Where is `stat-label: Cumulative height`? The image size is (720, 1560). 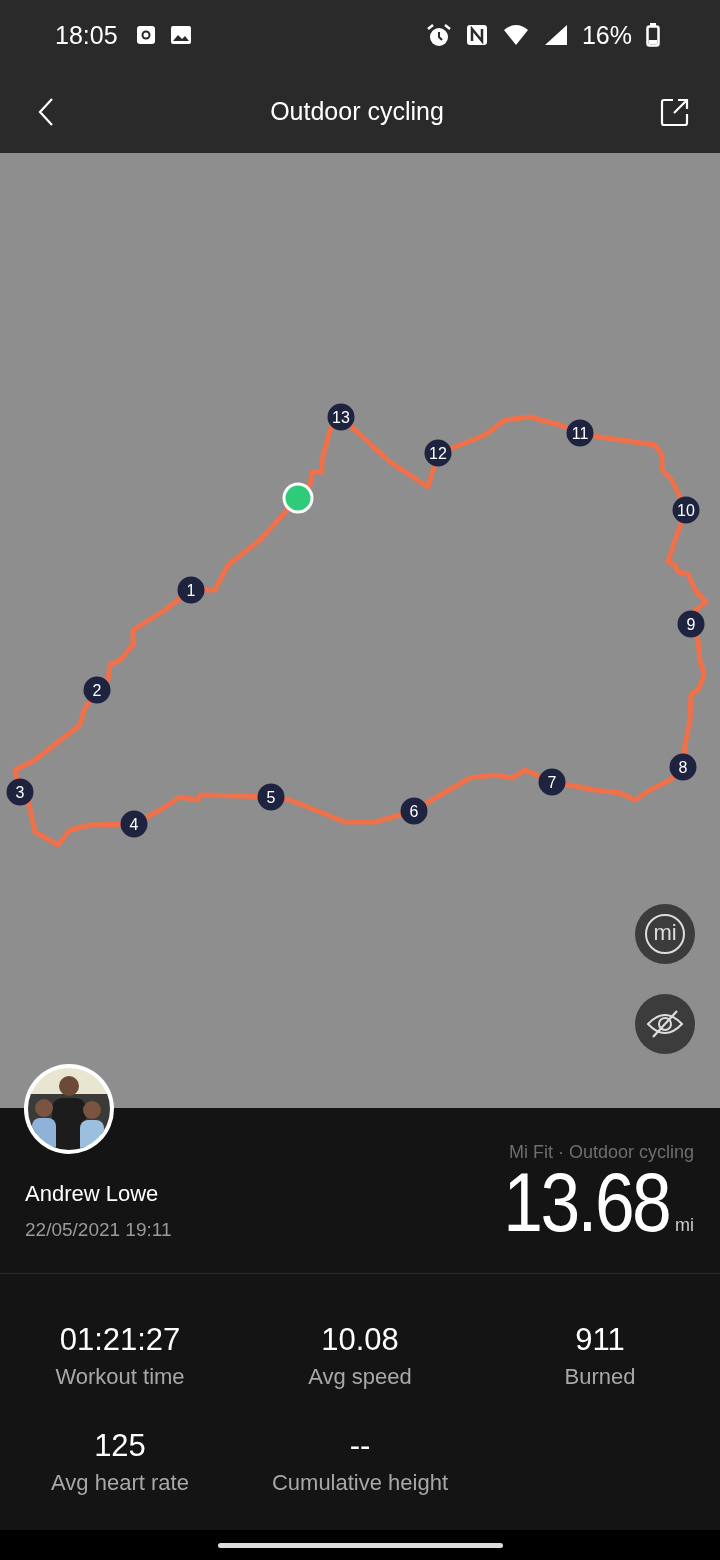 stat-label: Cumulative height is located at coordinates (360, 1483).